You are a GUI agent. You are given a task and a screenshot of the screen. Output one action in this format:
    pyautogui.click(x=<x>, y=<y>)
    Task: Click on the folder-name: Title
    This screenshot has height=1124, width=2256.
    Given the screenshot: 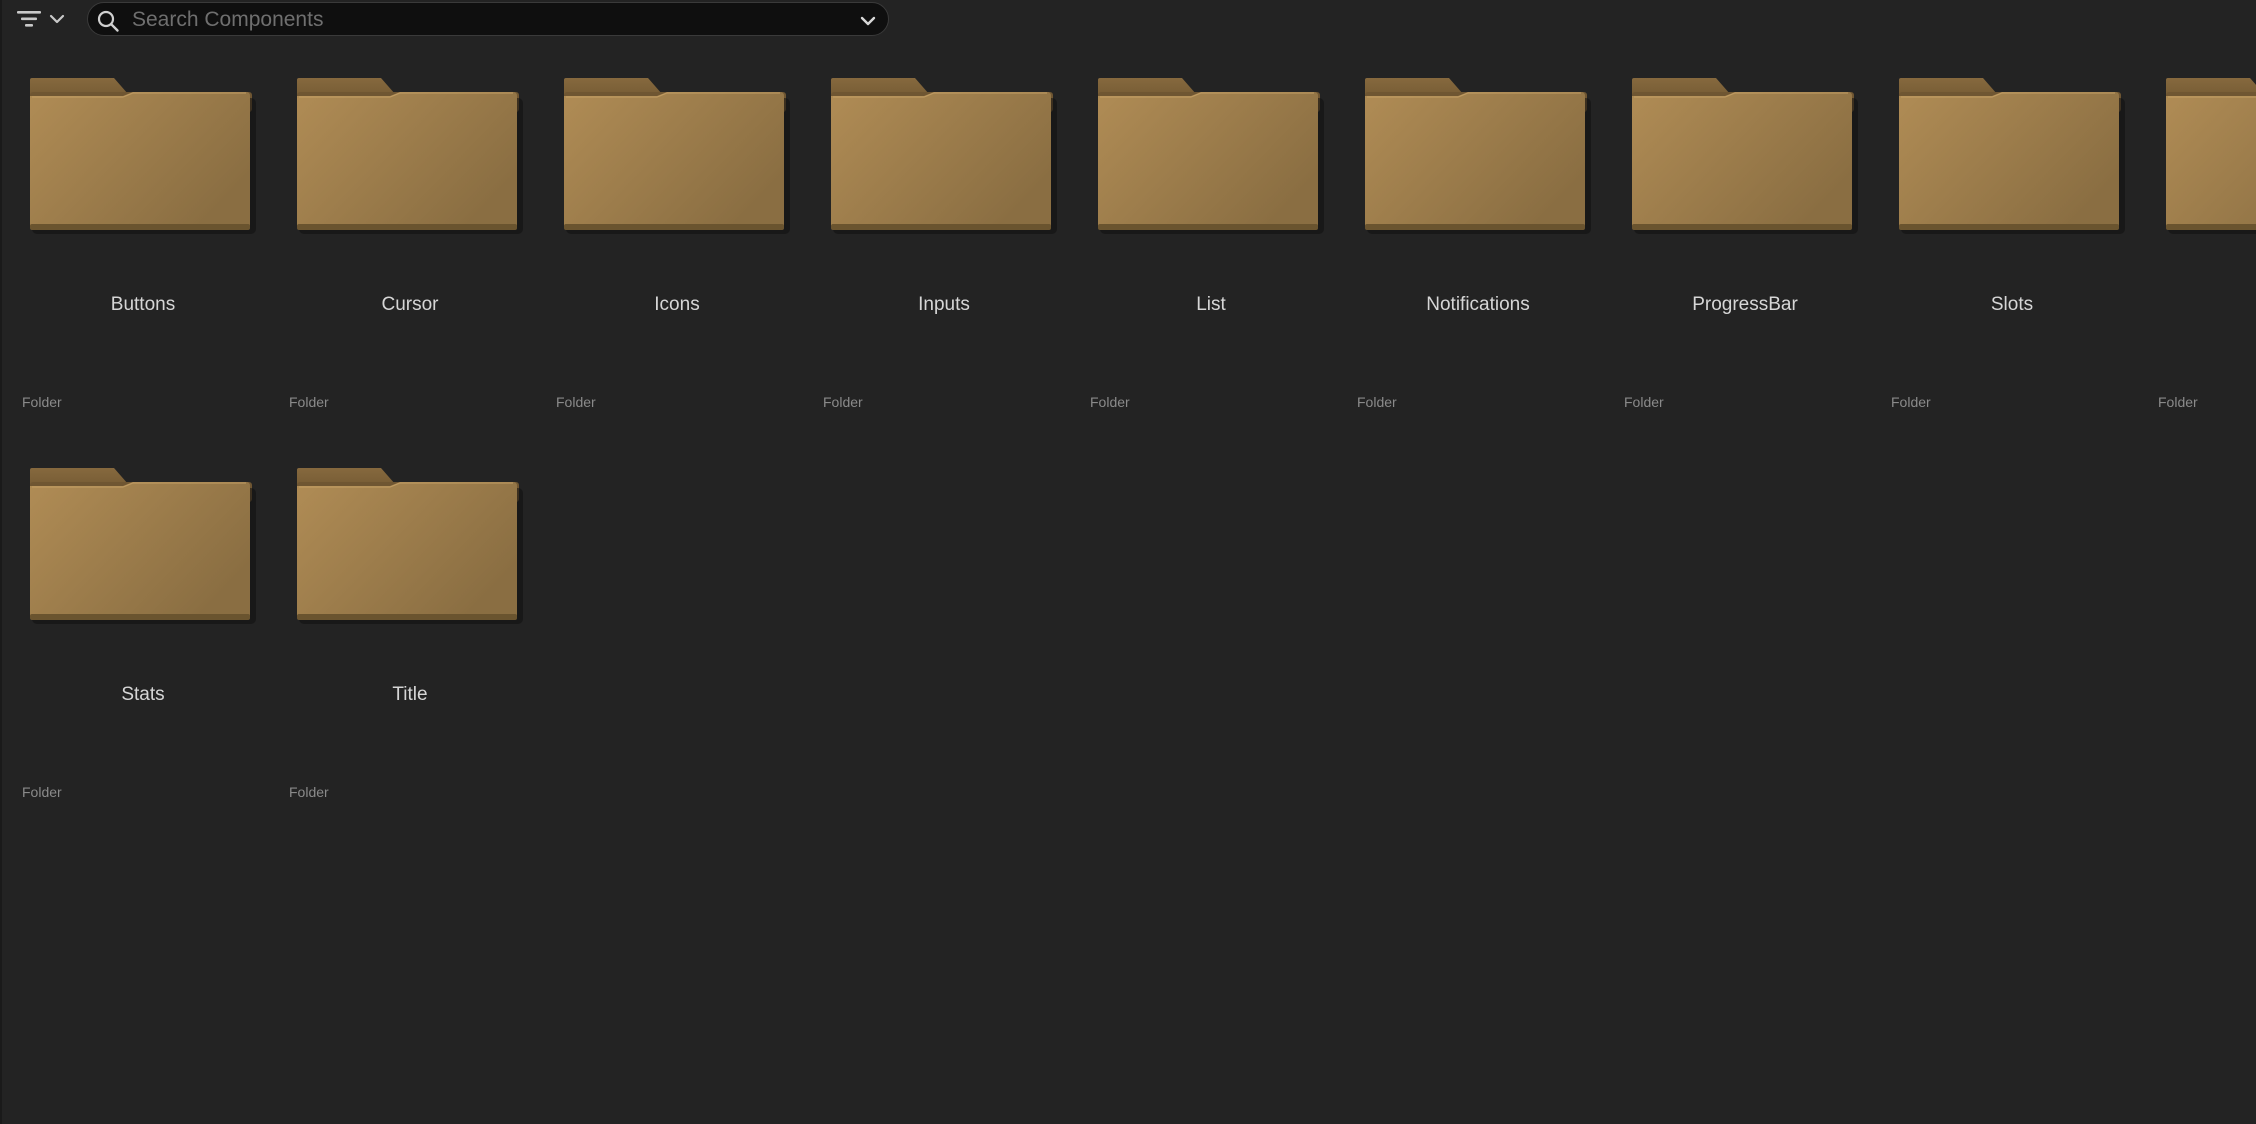 What is the action you would take?
    pyautogui.click(x=410, y=694)
    